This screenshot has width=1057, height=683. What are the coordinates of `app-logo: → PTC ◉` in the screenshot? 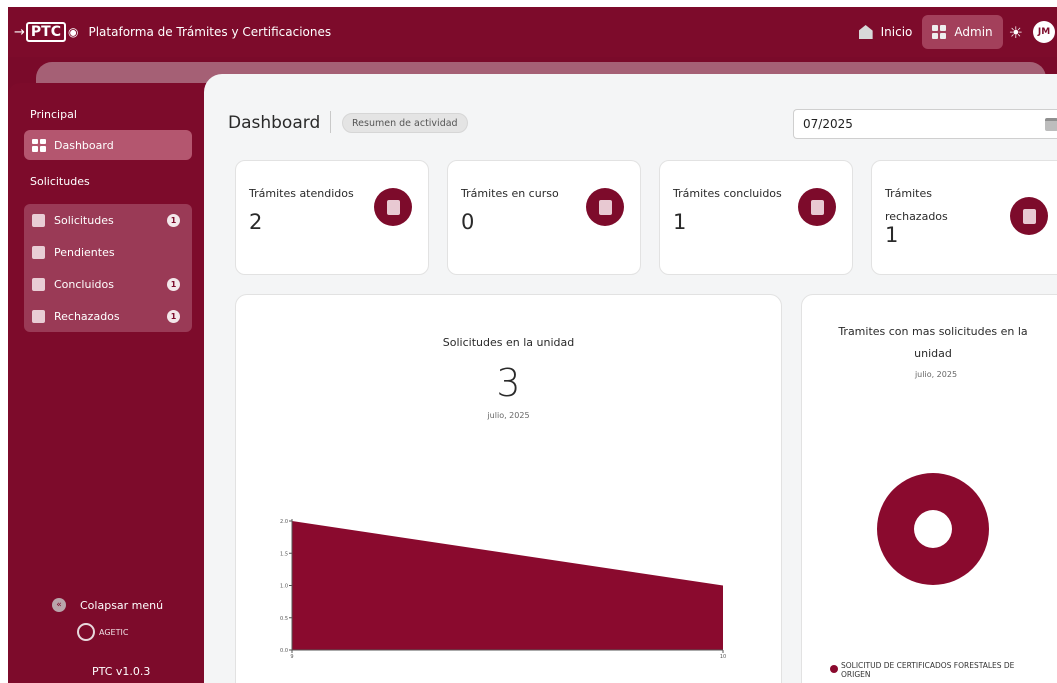 It's located at (46, 32).